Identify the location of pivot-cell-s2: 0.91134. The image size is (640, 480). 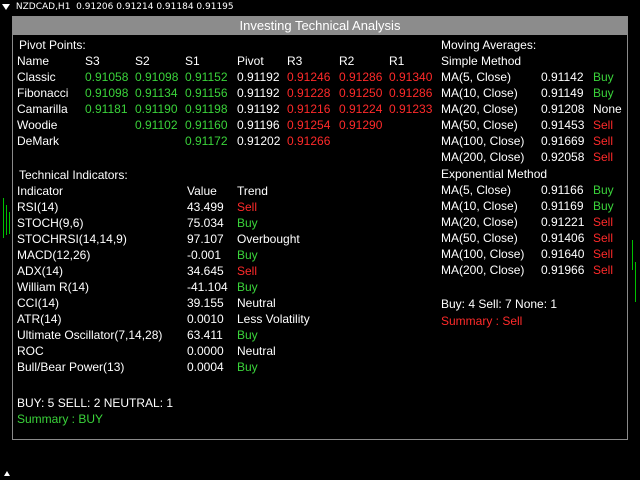
(156, 93).